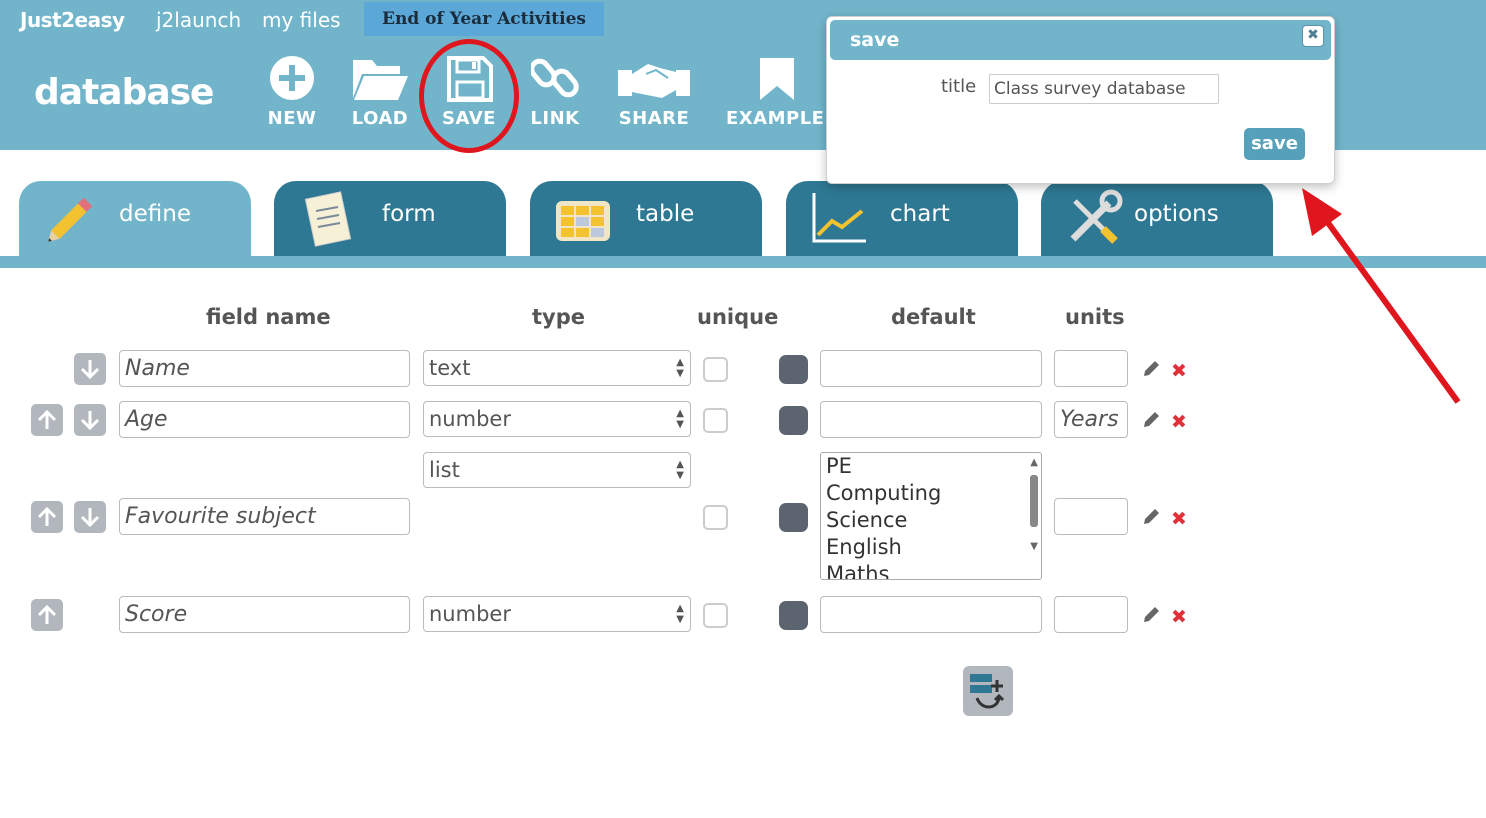  I want to click on field-type-value: list, so click(444, 470).